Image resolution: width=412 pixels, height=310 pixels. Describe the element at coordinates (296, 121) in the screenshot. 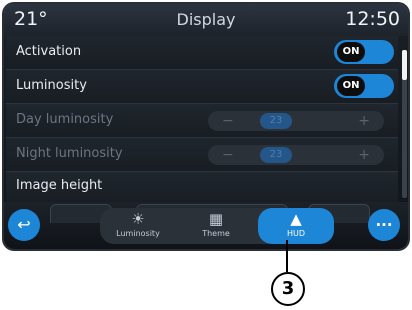

I see `day-luminosity-stepper: − 23 +` at that location.